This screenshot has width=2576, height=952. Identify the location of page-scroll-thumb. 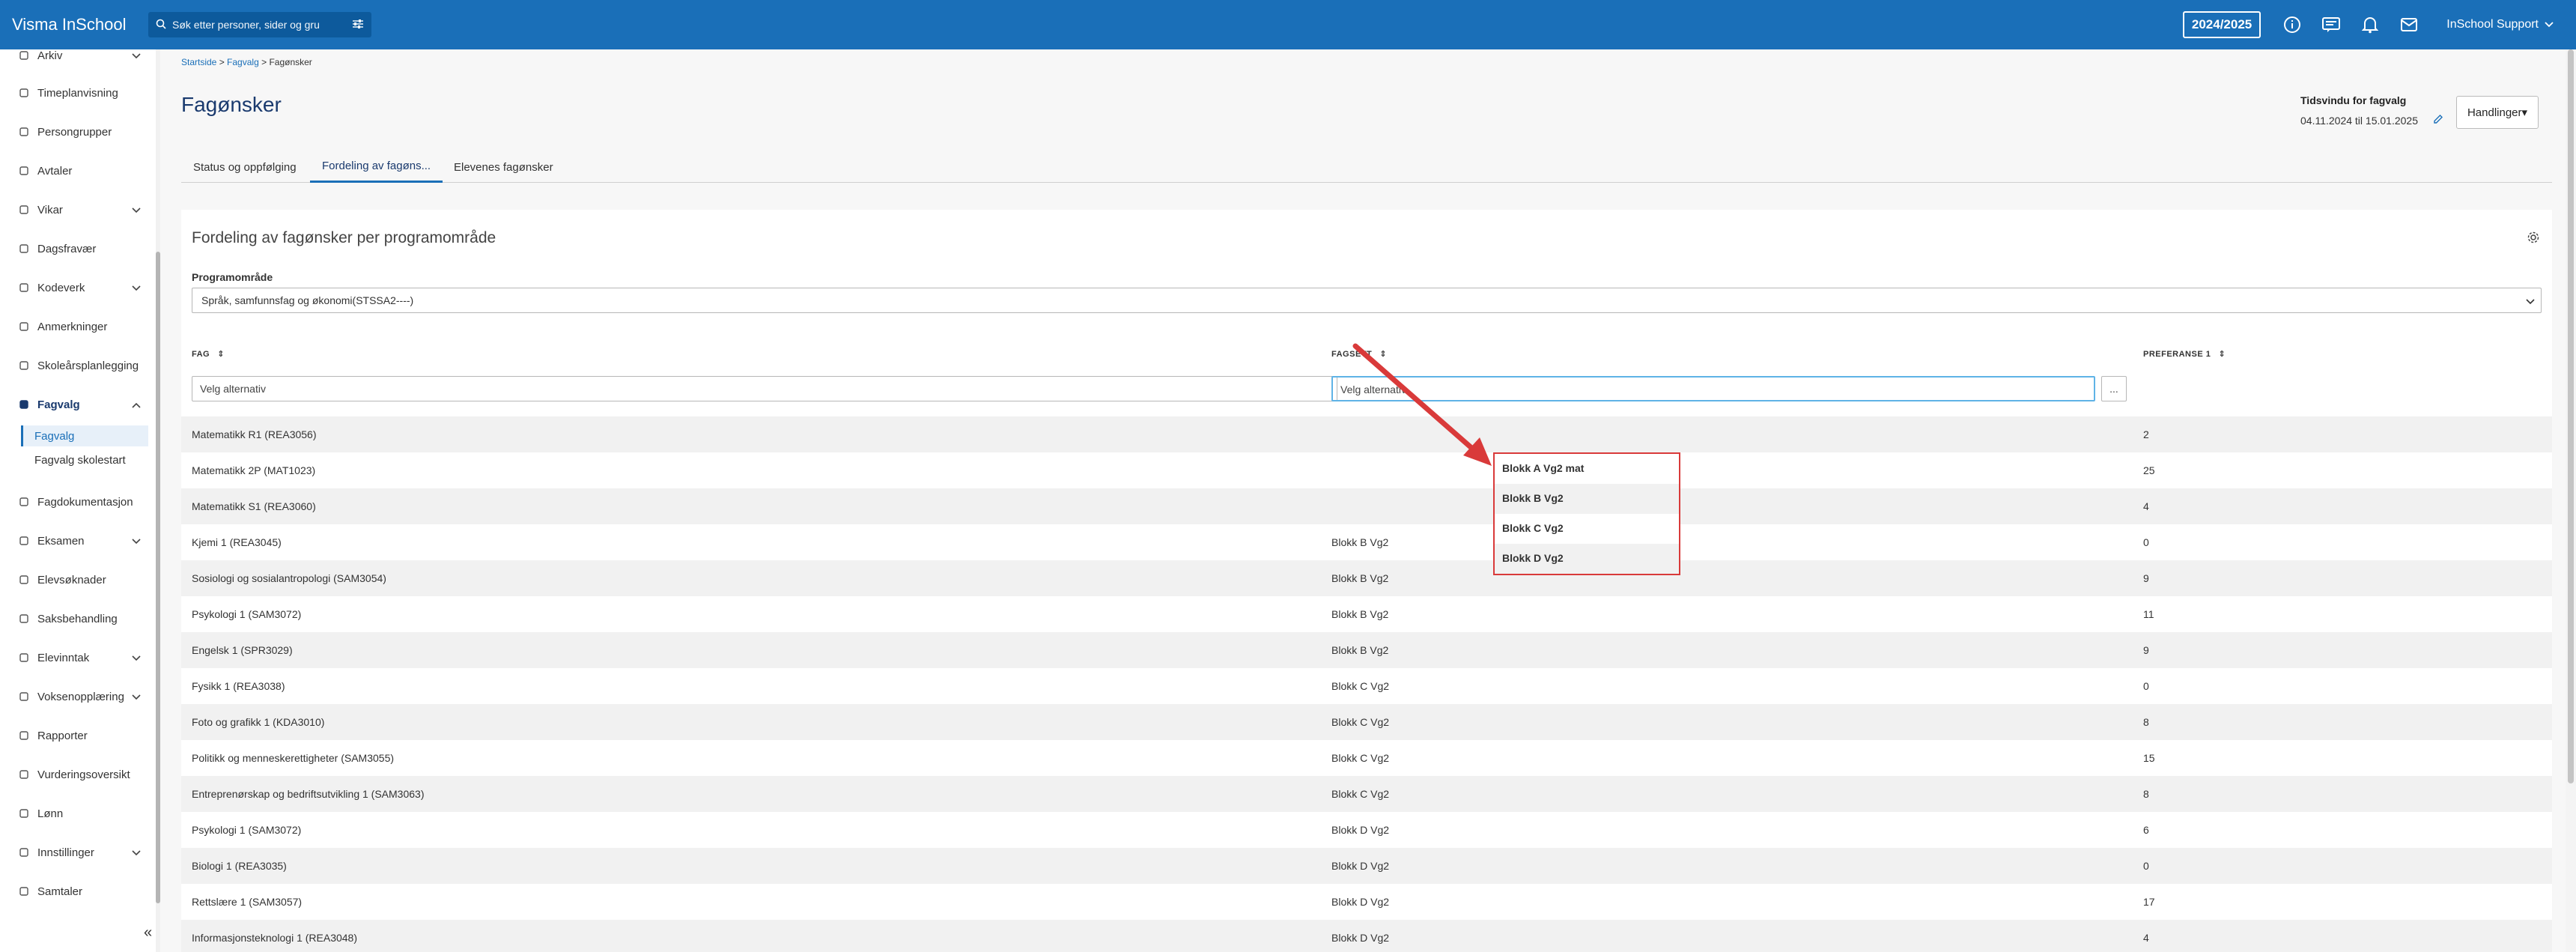
(2571, 416).